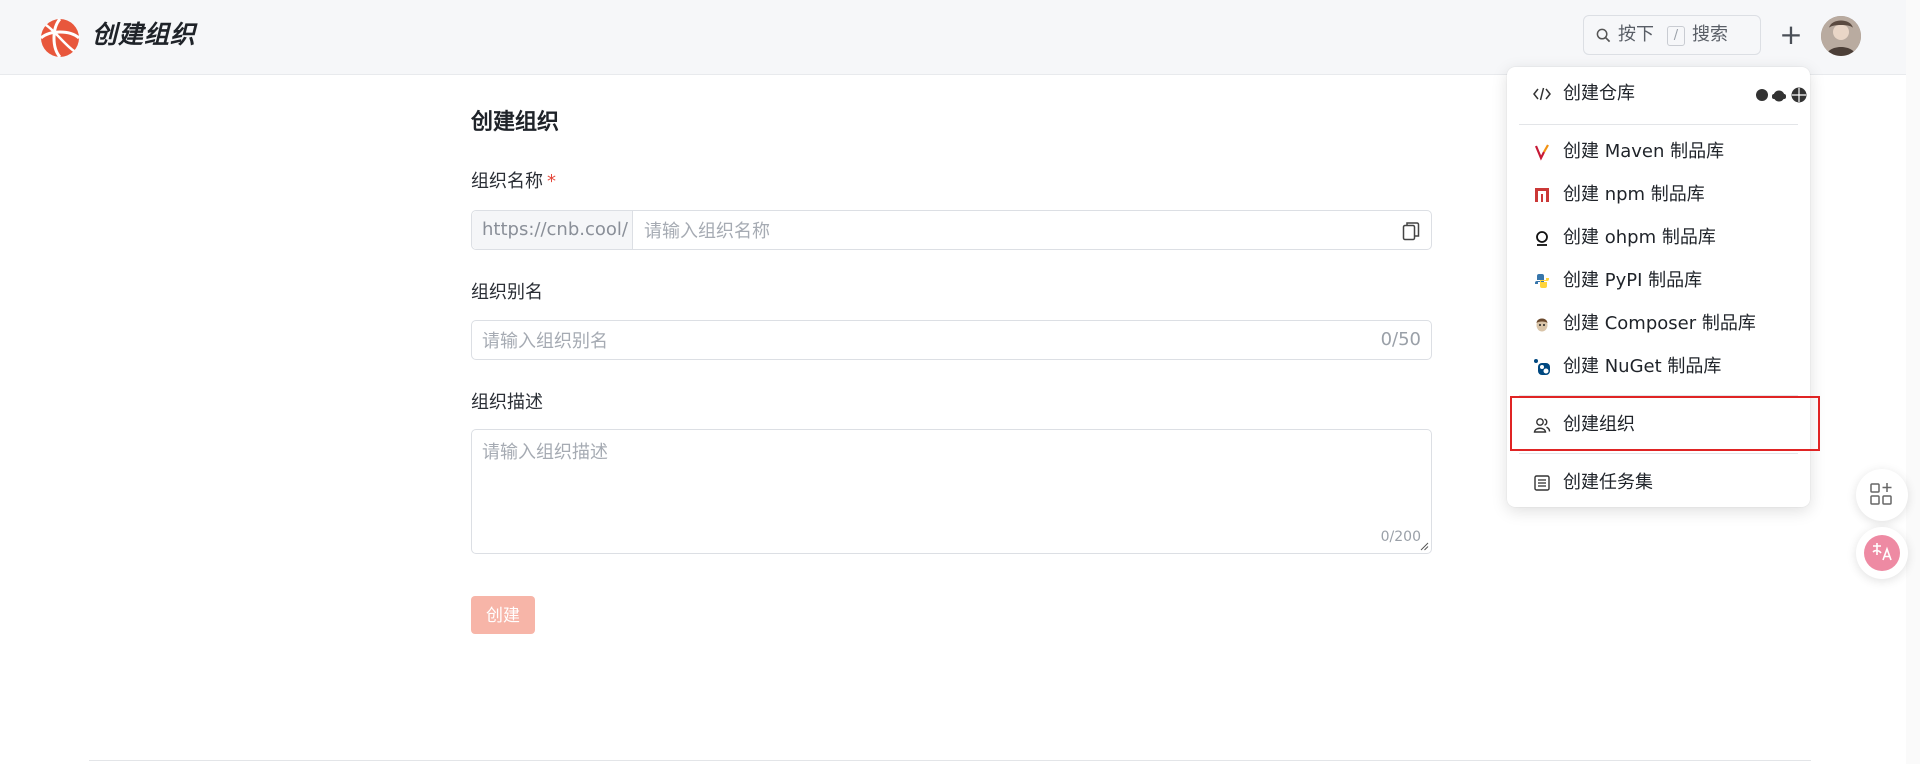 This screenshot has width=1920, height=764. What do you see at coordinates (60, 38) in the screenshot?
I see `cnb-logo-icon` at bounding box center [60, 38].